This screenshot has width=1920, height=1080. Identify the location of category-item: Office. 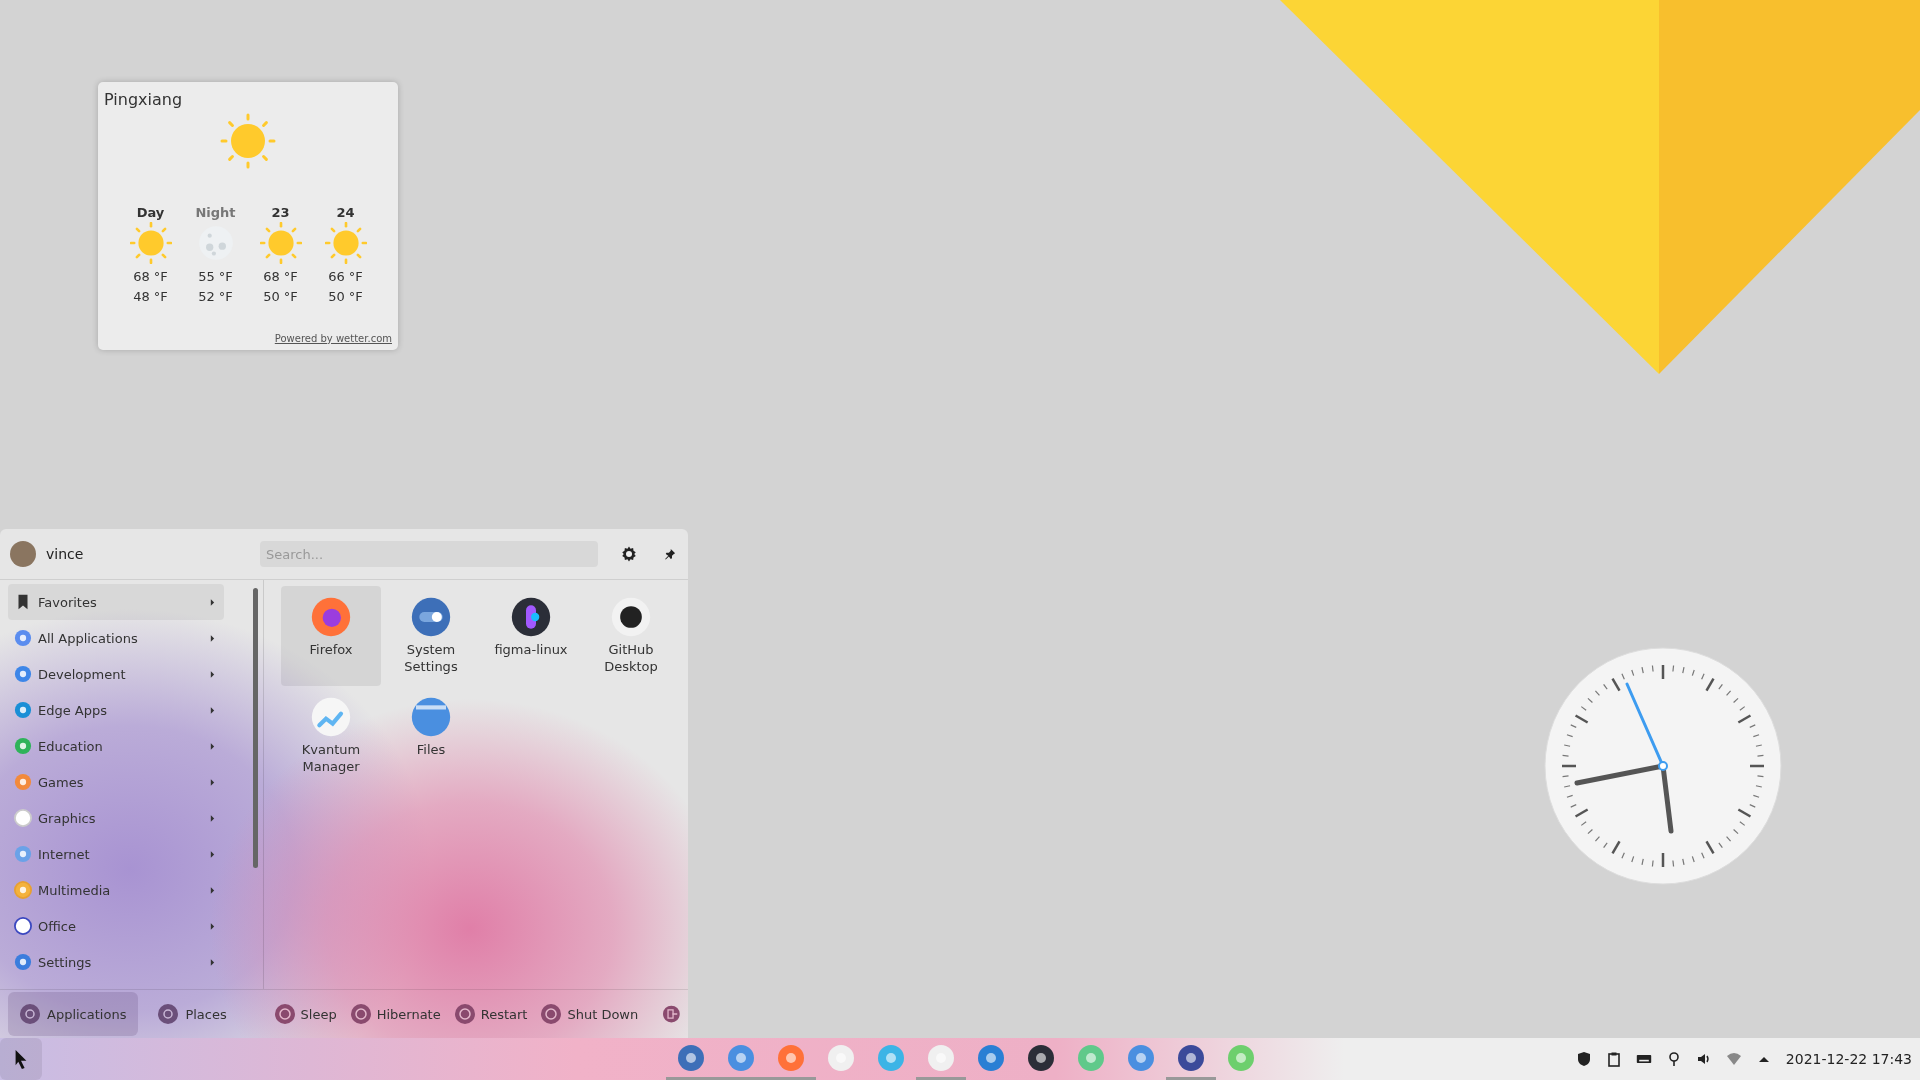
(116, 926).